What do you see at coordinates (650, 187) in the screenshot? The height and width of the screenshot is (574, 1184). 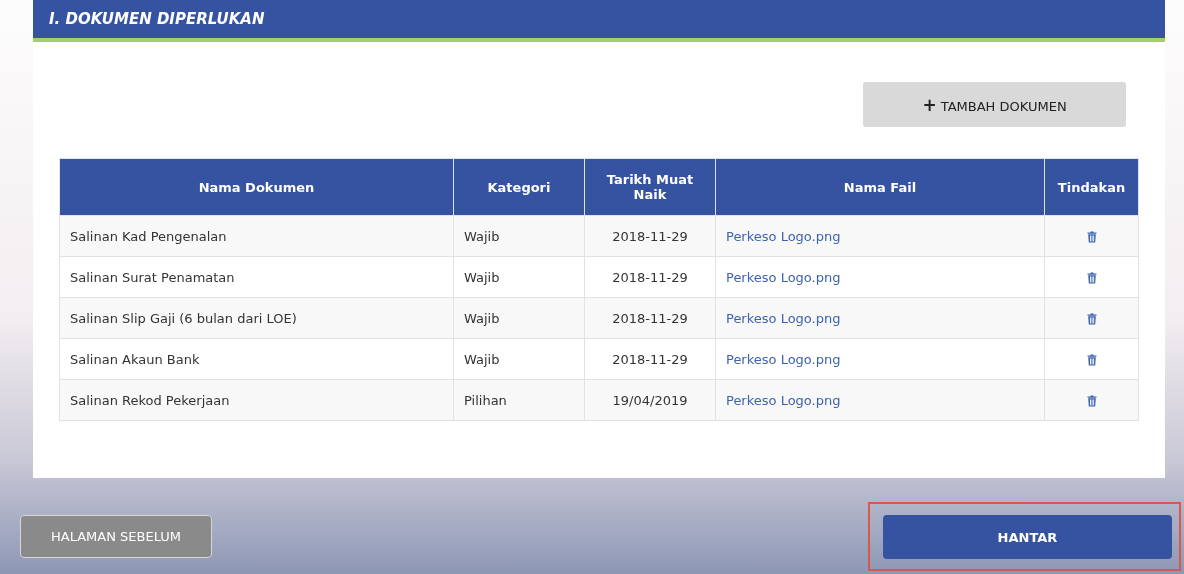 I see `column-header: Tarikh Muat Naik` at bounding box center [650, 187].